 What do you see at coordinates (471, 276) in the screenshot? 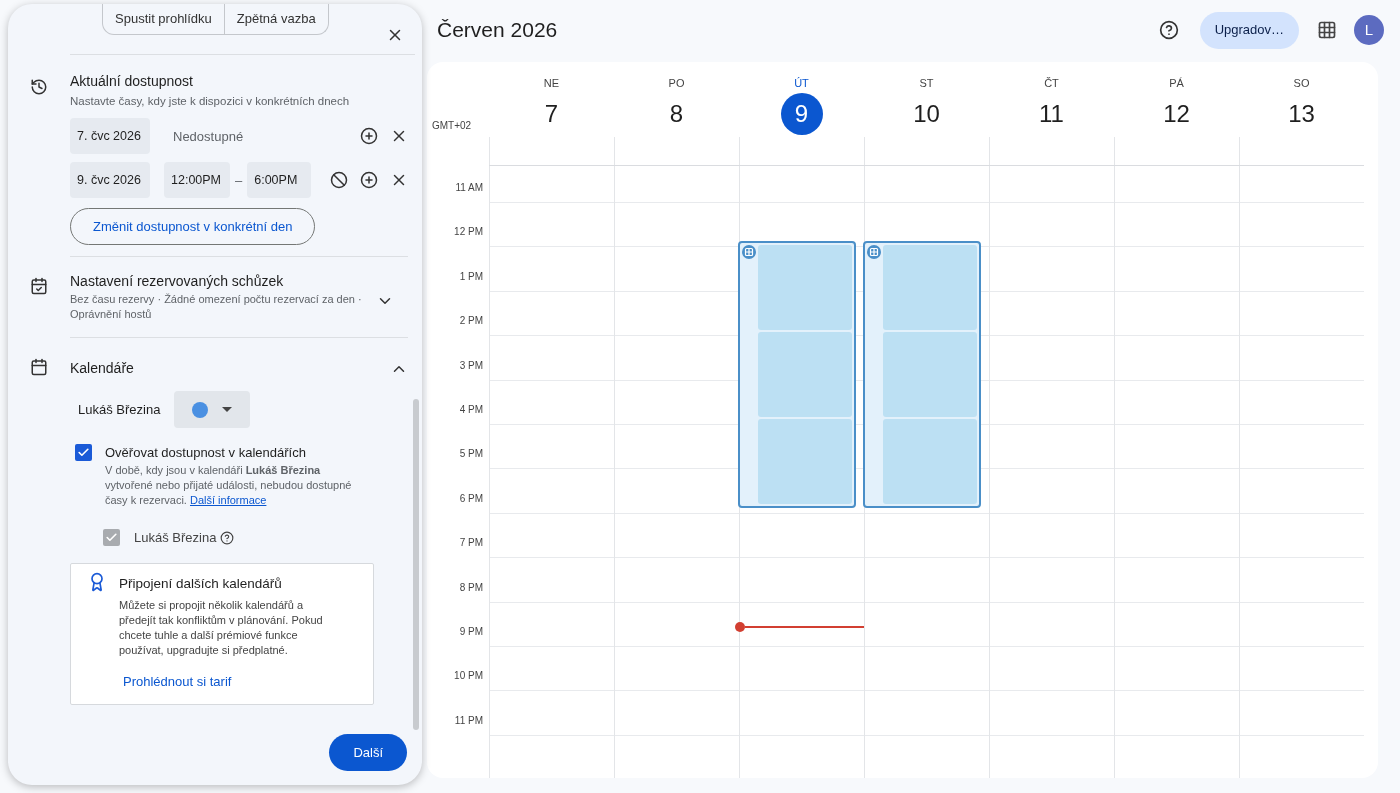
I see `hour-label: 1 PM` at bounding box center [471, 276].